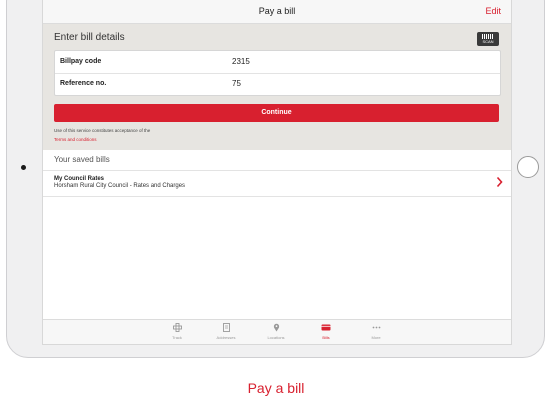  Describe the element at coordinates (276, 337) in the screenshot. I see `tab-locations-label: Locations` at that location.